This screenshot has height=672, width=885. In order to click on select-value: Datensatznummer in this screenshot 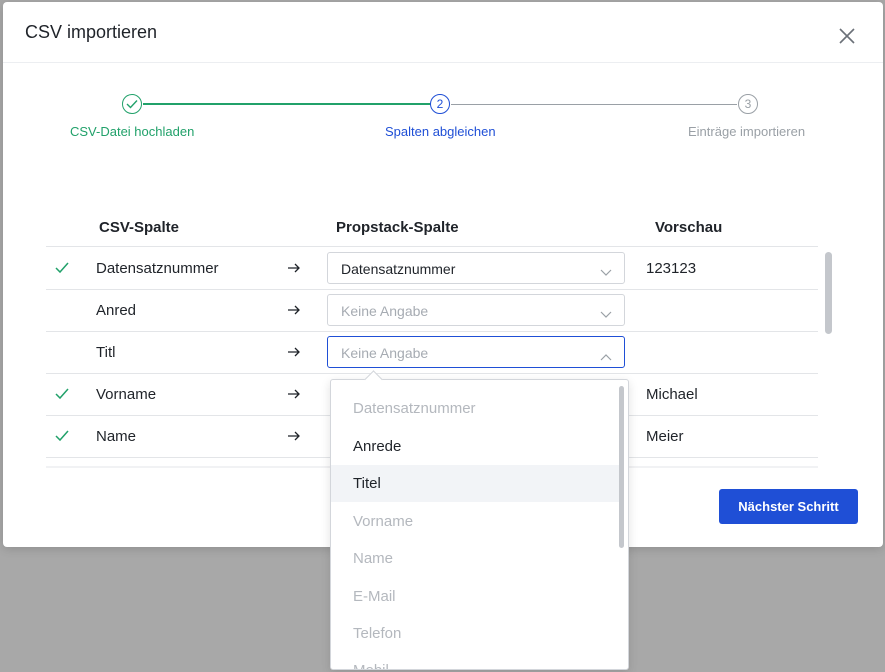, I will do `click(398, 269)`.